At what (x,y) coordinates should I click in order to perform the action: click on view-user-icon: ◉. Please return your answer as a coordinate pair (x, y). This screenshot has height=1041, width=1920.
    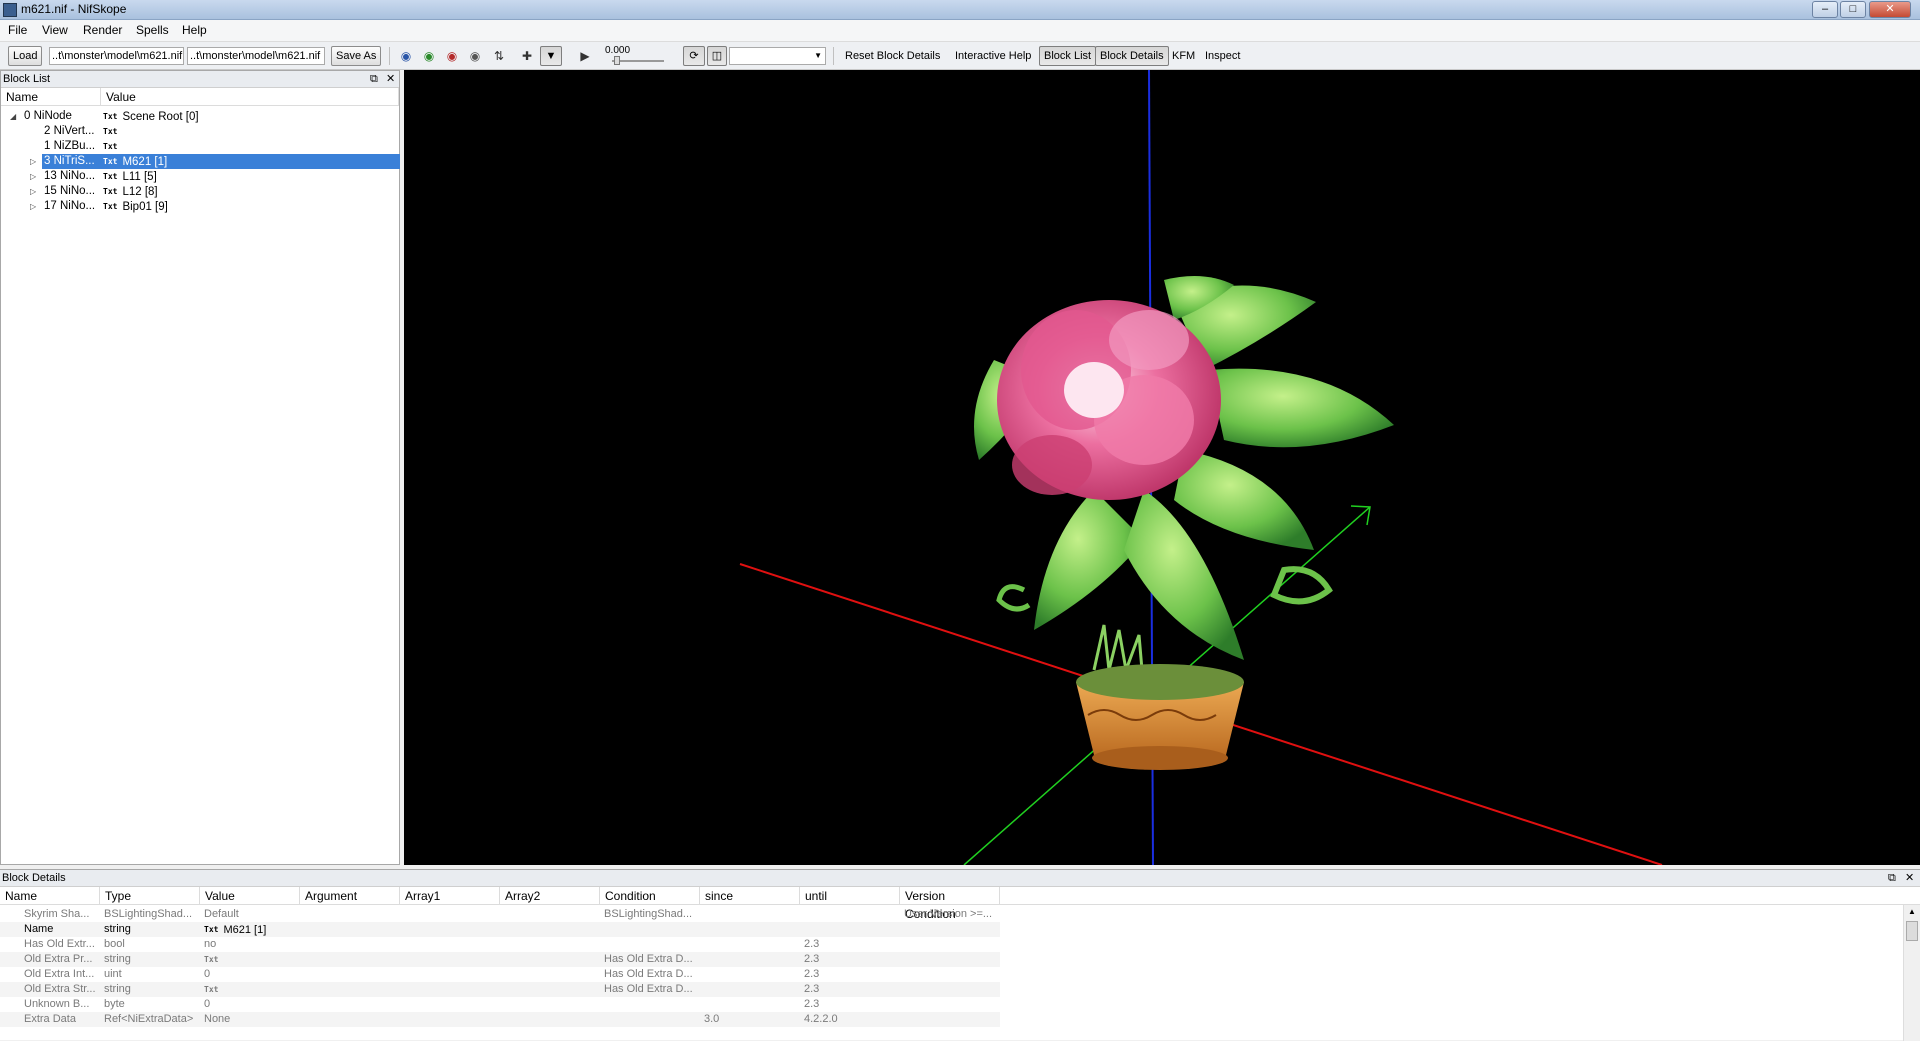
    Looking at the image, I should click on (475, 56).